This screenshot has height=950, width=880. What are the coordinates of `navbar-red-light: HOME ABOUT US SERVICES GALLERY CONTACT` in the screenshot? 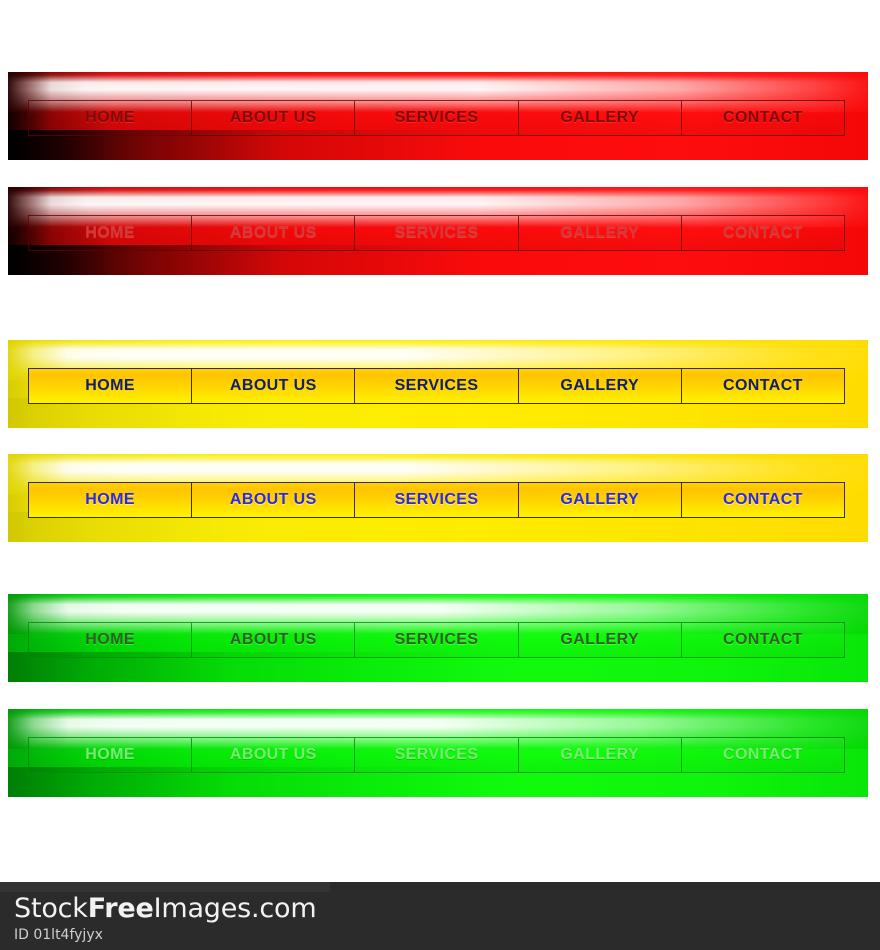 It's located at (438, 231).